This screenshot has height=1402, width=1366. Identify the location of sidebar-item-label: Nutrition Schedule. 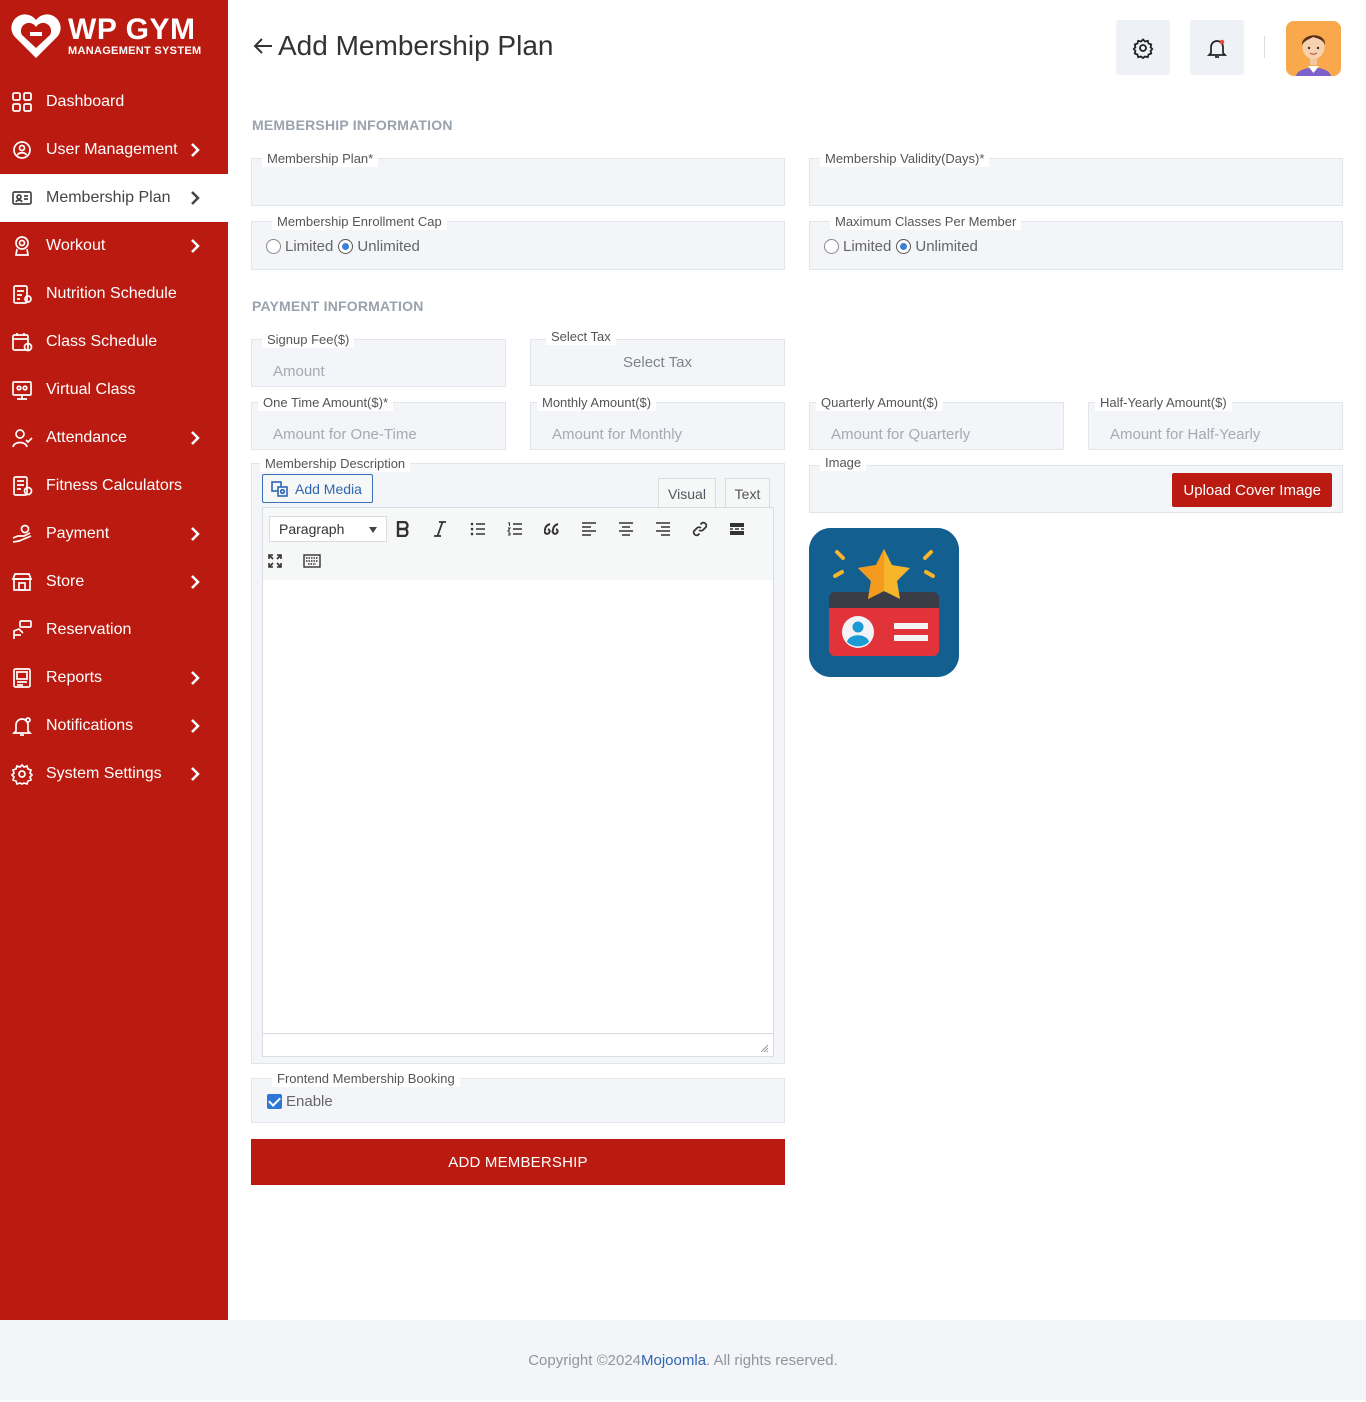
(111, 293).